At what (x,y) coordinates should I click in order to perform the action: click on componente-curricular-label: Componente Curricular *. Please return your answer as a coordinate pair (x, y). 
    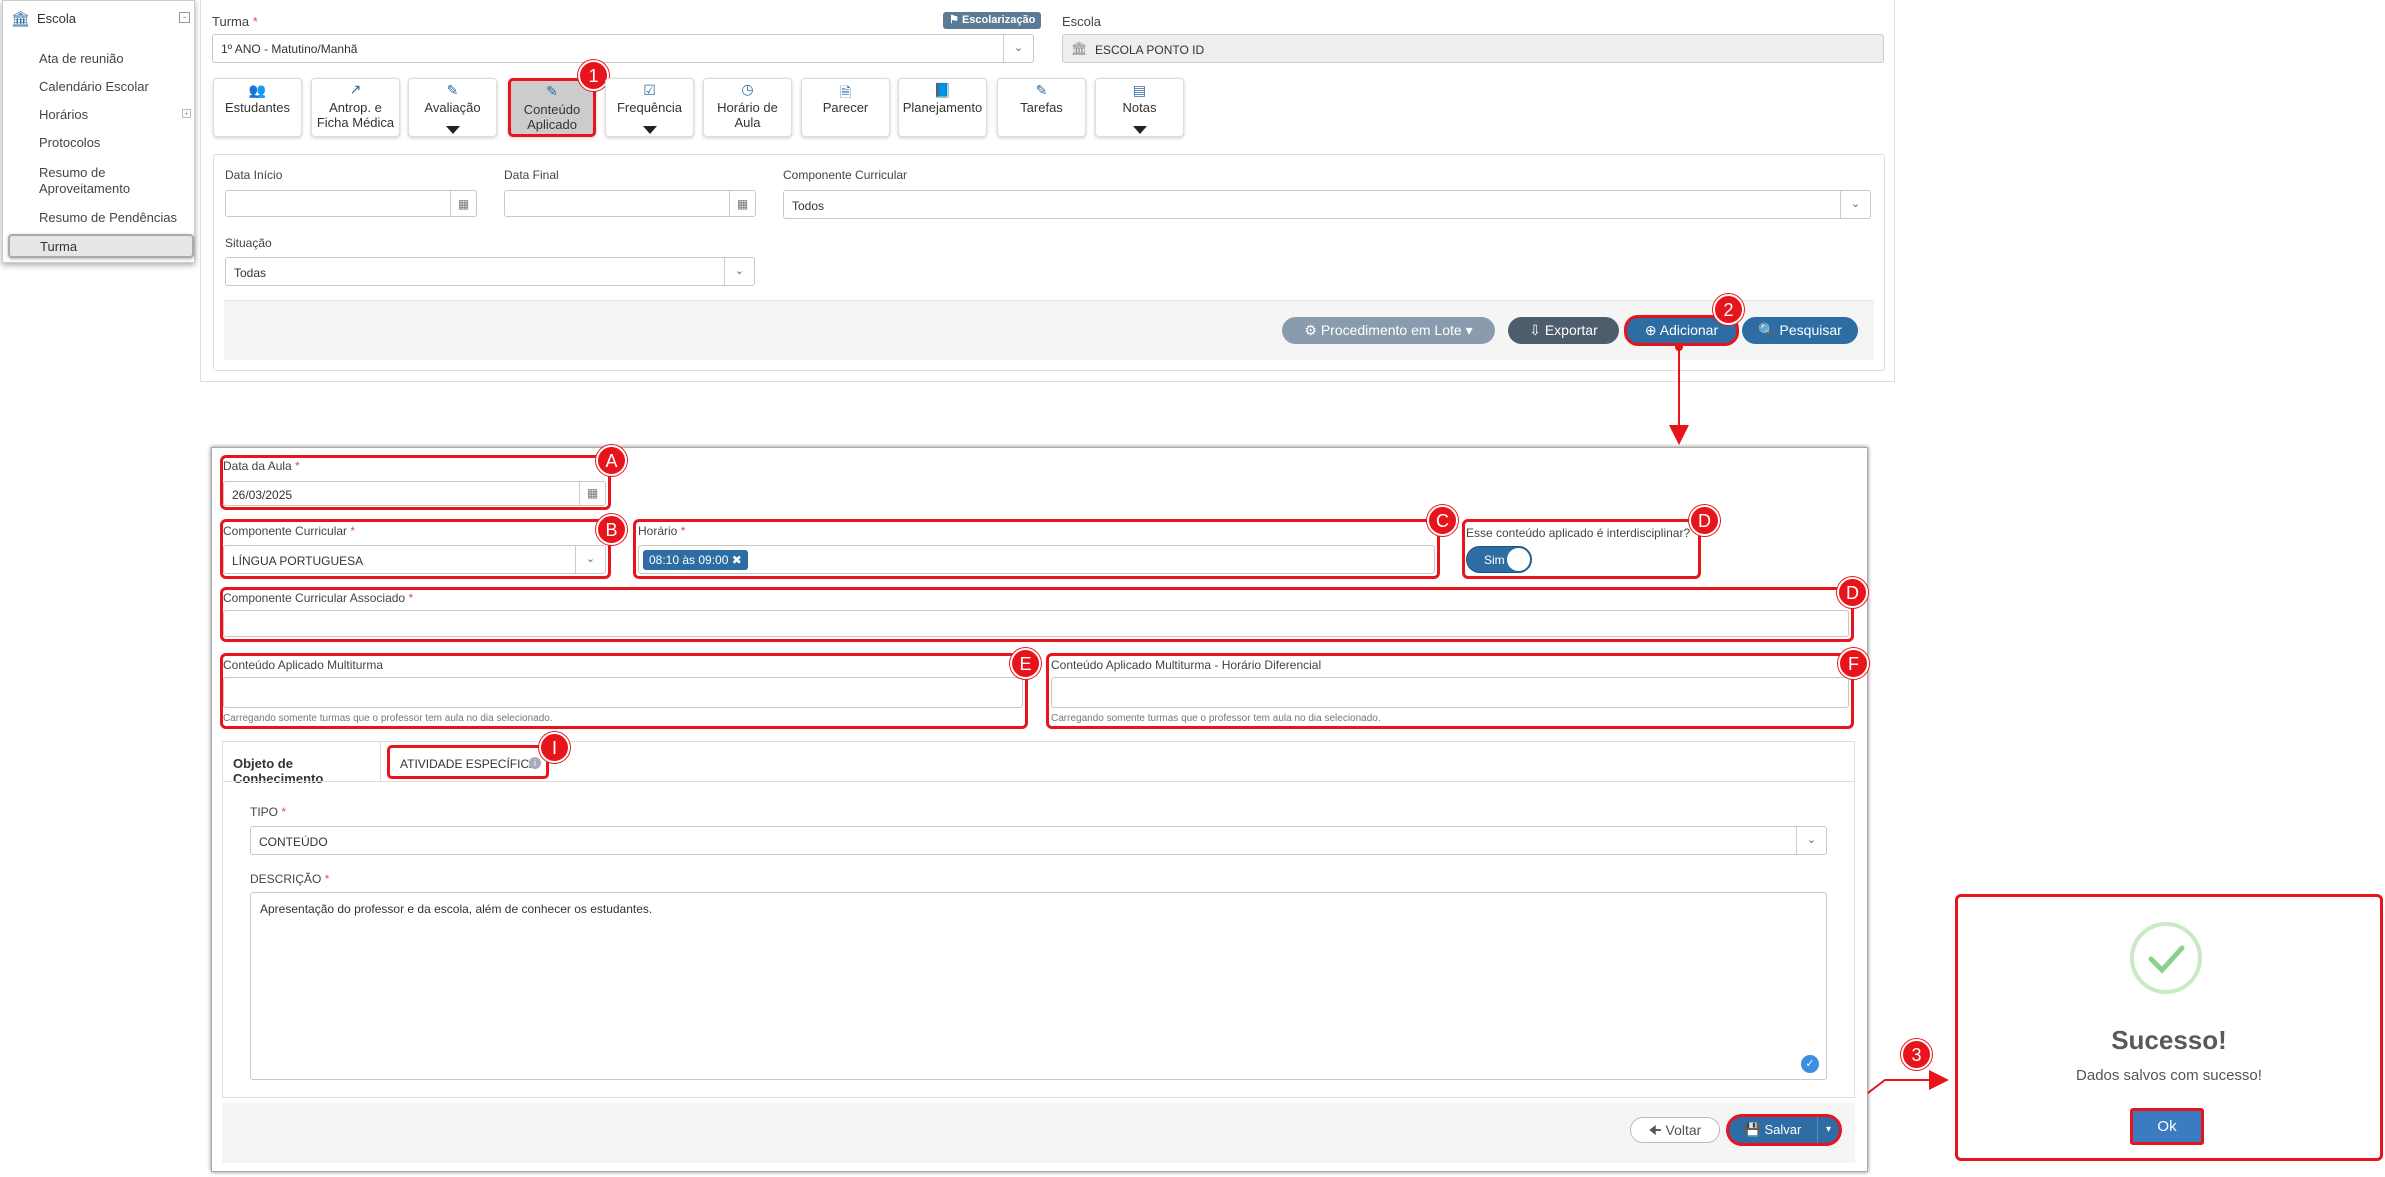
    Looking at the image, I should click on (289, 531).